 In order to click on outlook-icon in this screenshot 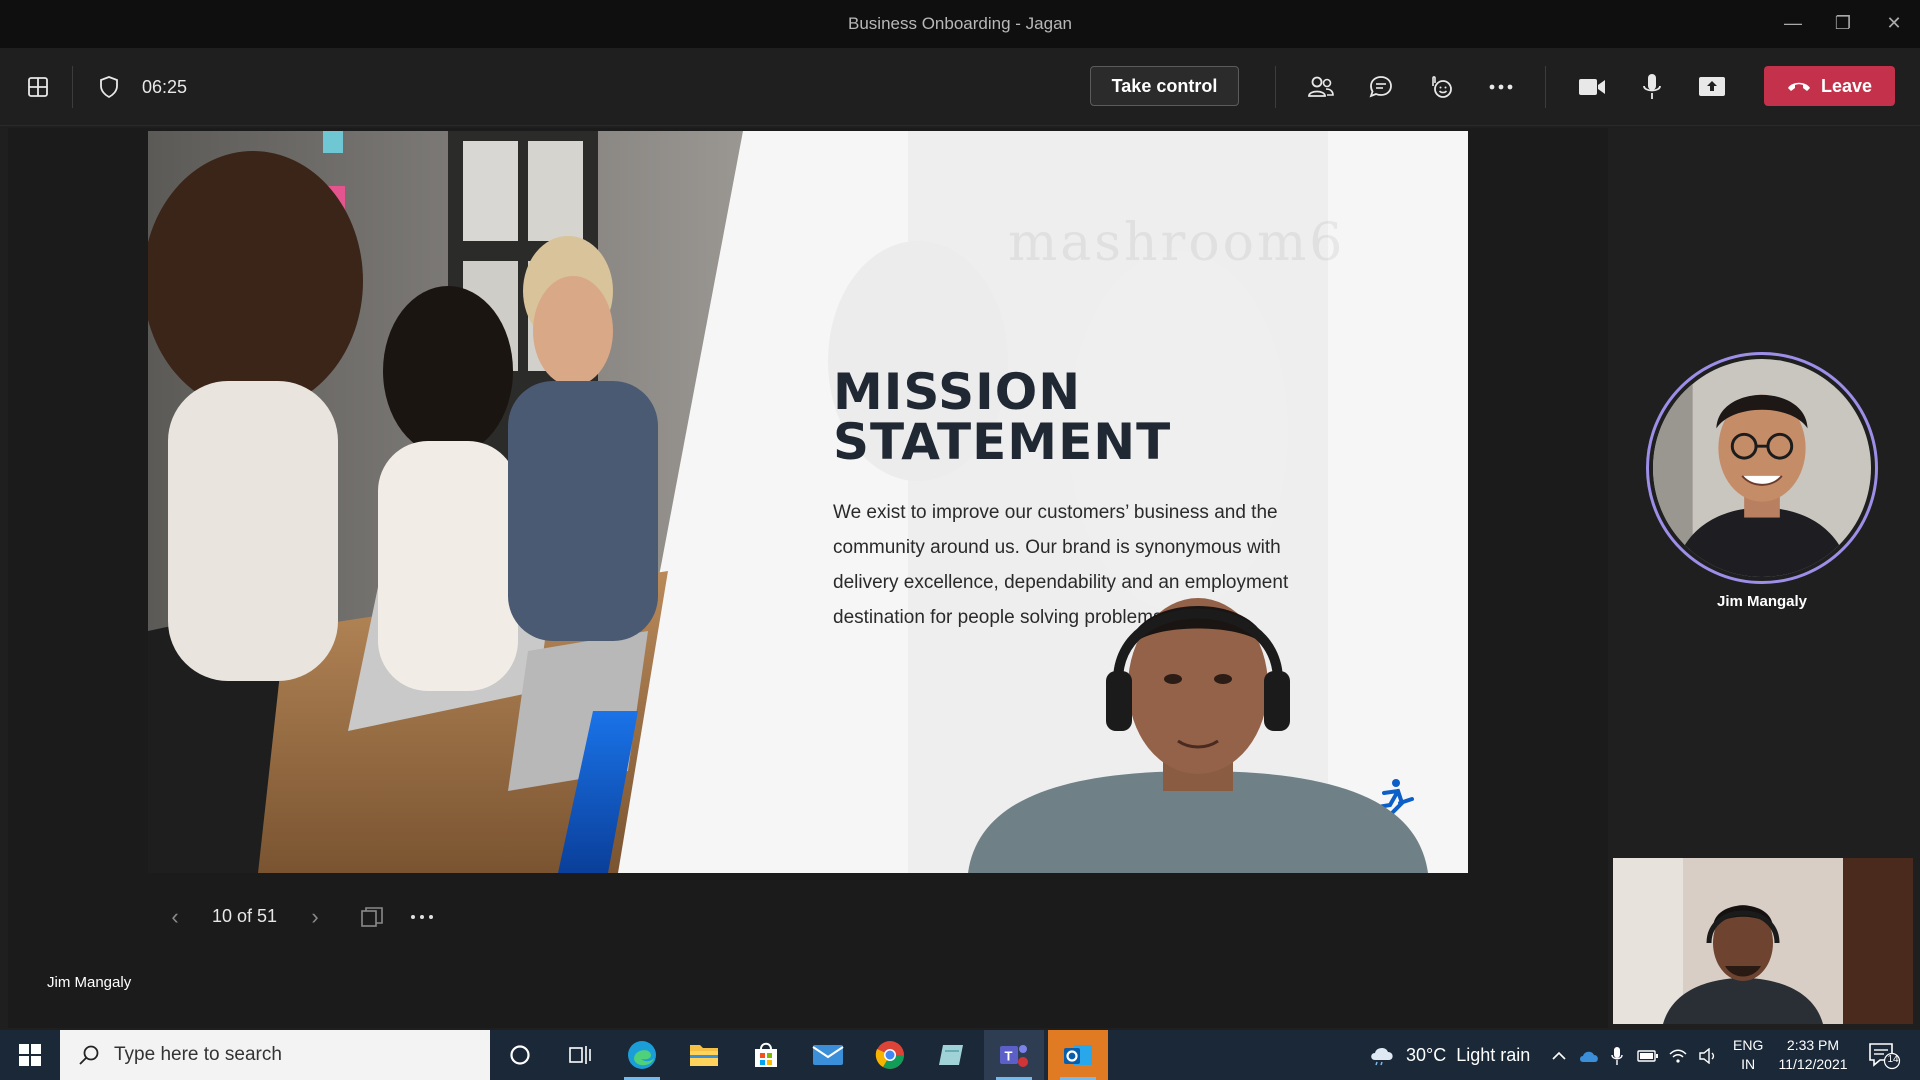, I will do `click(1078, 1055)`.